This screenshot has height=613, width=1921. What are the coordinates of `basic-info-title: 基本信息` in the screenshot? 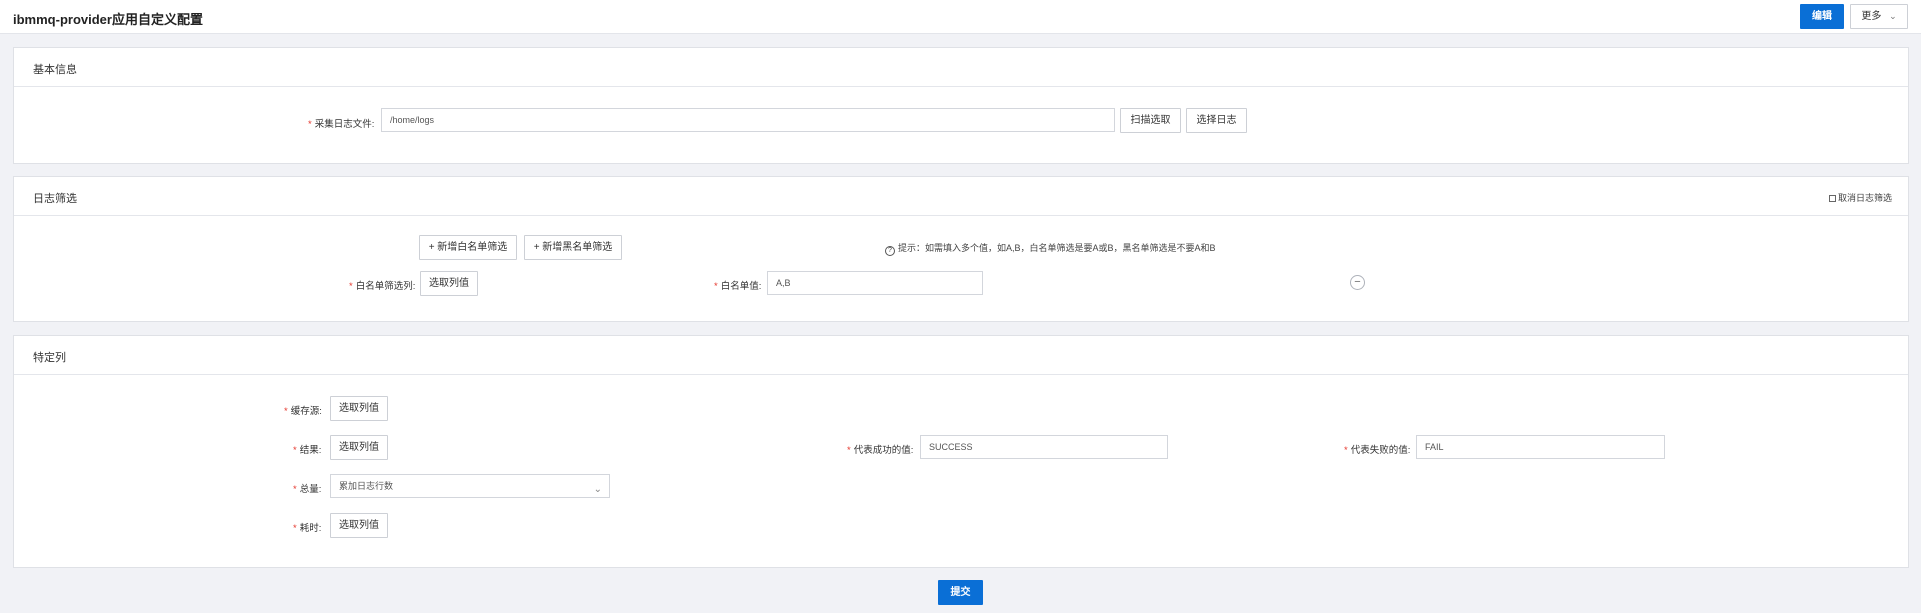 It's located at (55, 70).